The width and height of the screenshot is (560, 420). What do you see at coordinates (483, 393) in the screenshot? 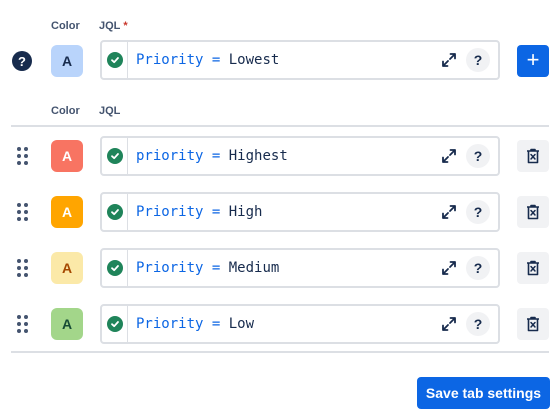
I see `save-tab-settings-button: Save tab settings` at bounding box center [483, 393].